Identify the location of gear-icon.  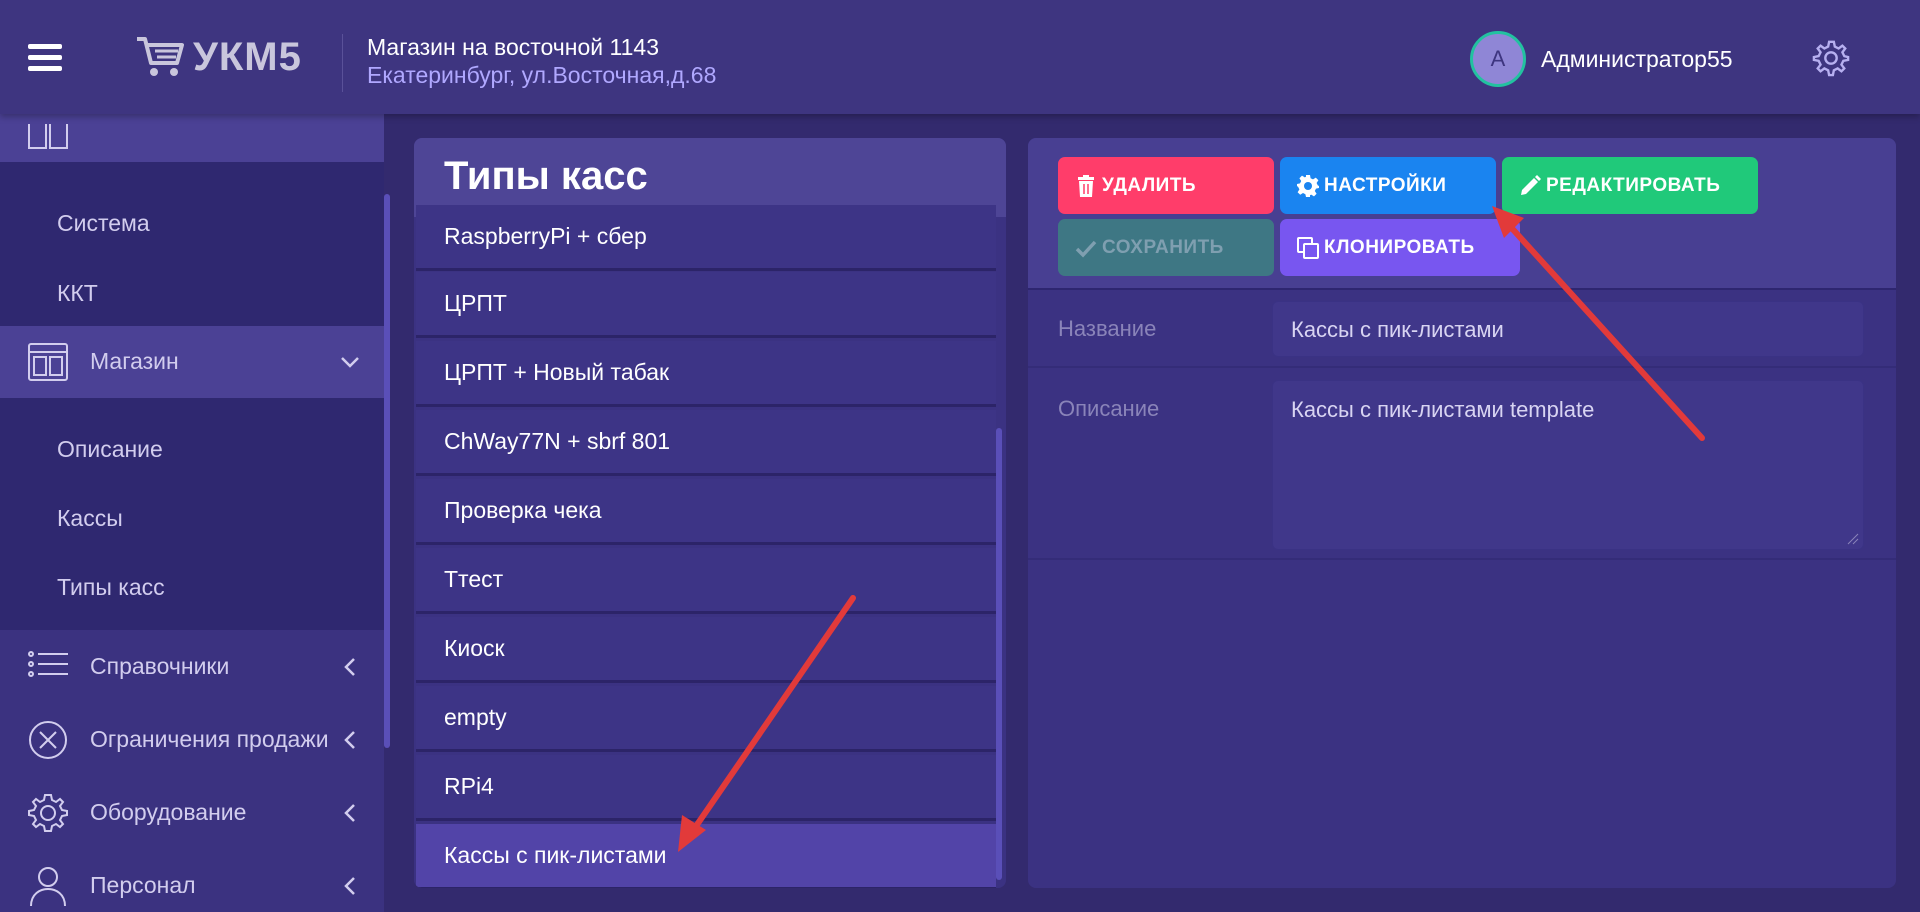
(48, 813).